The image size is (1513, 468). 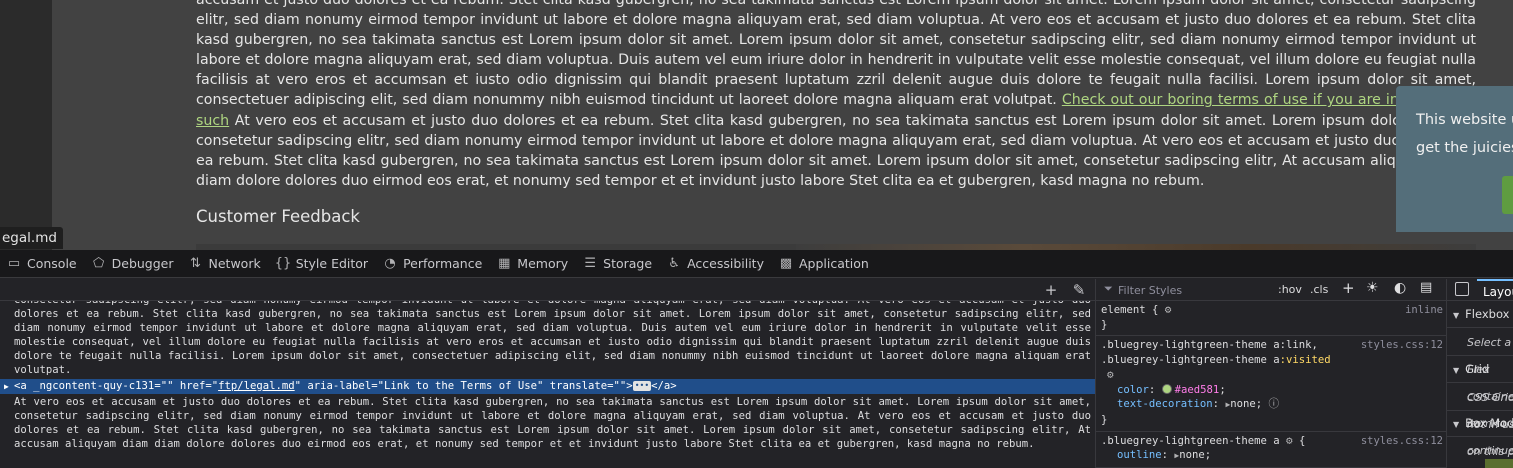 I want to click on add-rule-icon: +, so click(x=1348, y=288).